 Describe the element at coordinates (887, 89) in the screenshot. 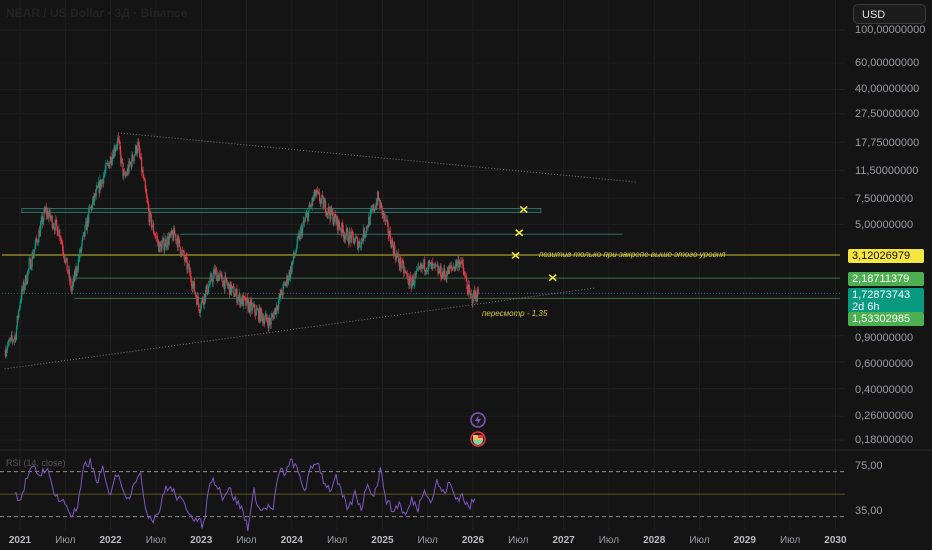

I see `price-axis-label: 40,00000000` at that location.